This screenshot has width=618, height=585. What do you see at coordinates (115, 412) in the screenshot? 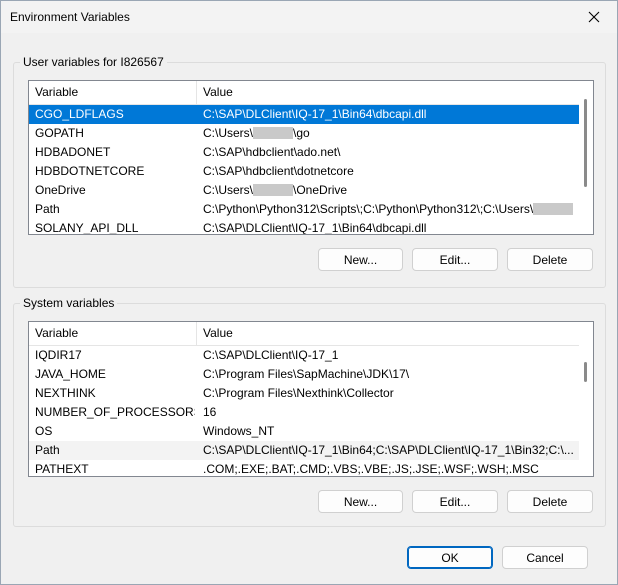
I see `variable-name: NUMBER_OF_PROCESSORS` at bounding box center [115, 412].